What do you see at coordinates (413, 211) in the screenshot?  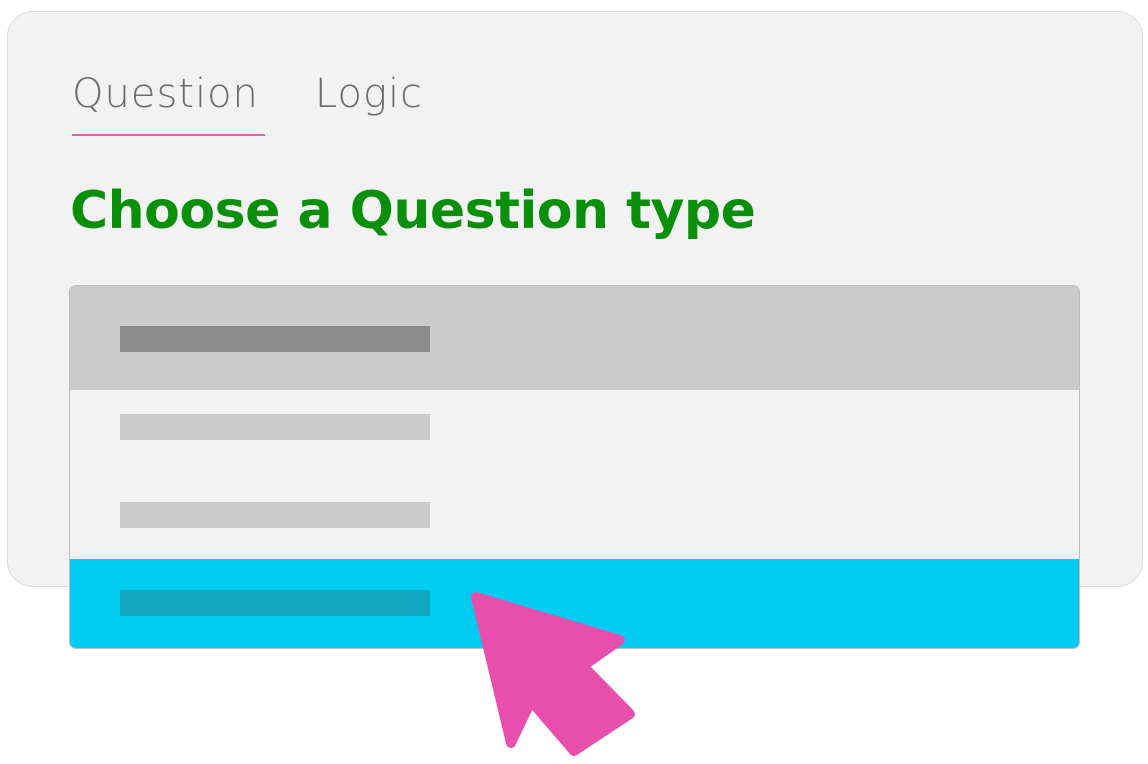 I see `page-title: Choose a Question type` at bounding box center [413, 211].